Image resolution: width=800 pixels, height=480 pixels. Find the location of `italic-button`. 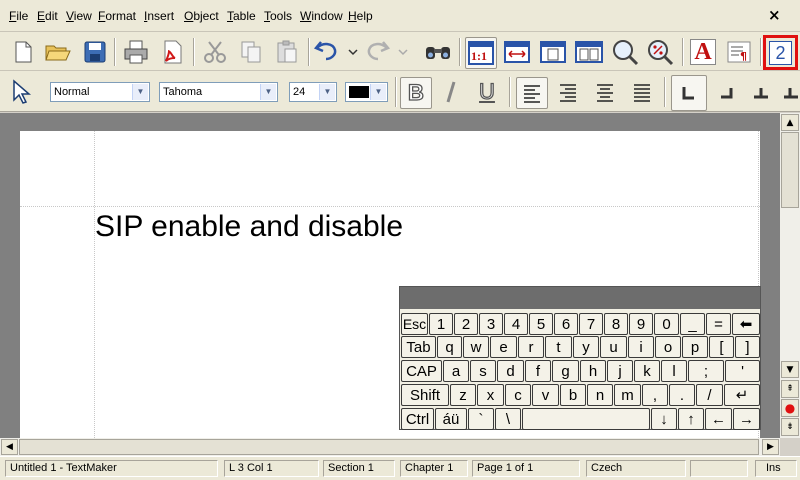

italic-button is located at coordinates (451, 92).